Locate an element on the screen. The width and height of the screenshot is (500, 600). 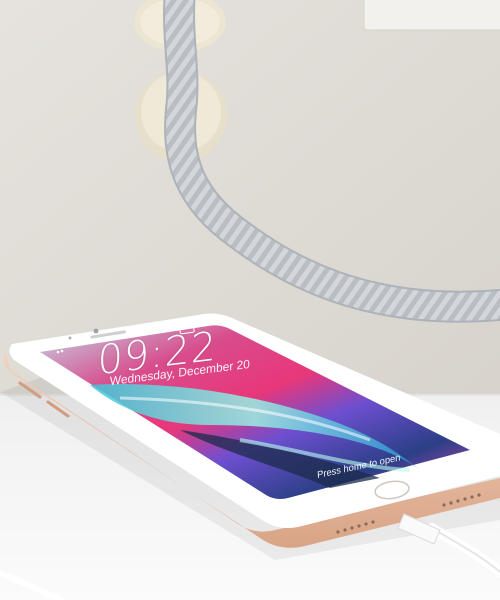
front-camera is located at coordinates (96, 331).